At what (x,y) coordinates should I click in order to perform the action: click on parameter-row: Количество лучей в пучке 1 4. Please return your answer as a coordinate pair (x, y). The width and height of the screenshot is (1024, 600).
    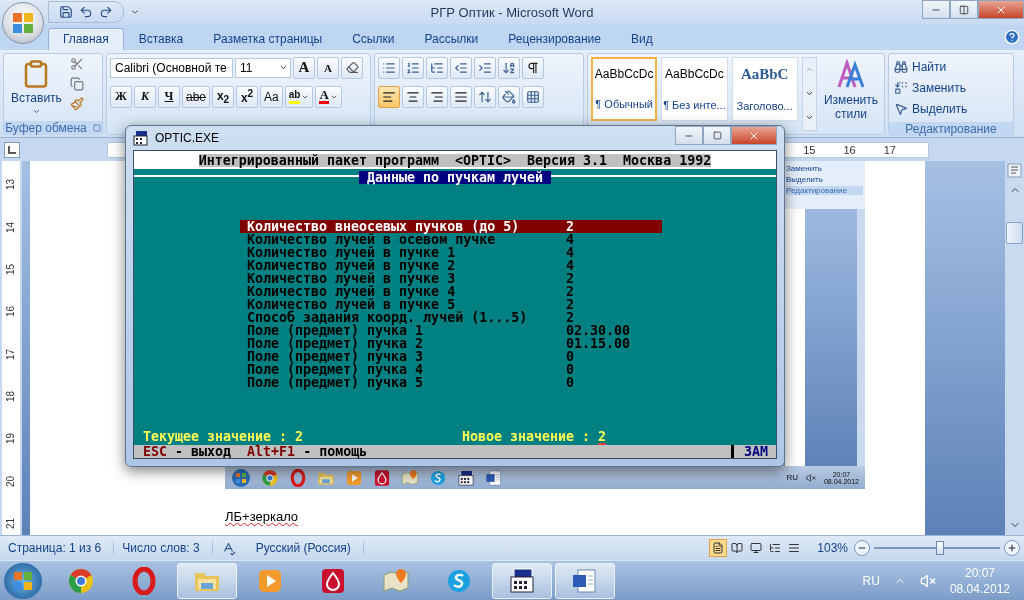
    Looking at the image, I should click on (451, 252).